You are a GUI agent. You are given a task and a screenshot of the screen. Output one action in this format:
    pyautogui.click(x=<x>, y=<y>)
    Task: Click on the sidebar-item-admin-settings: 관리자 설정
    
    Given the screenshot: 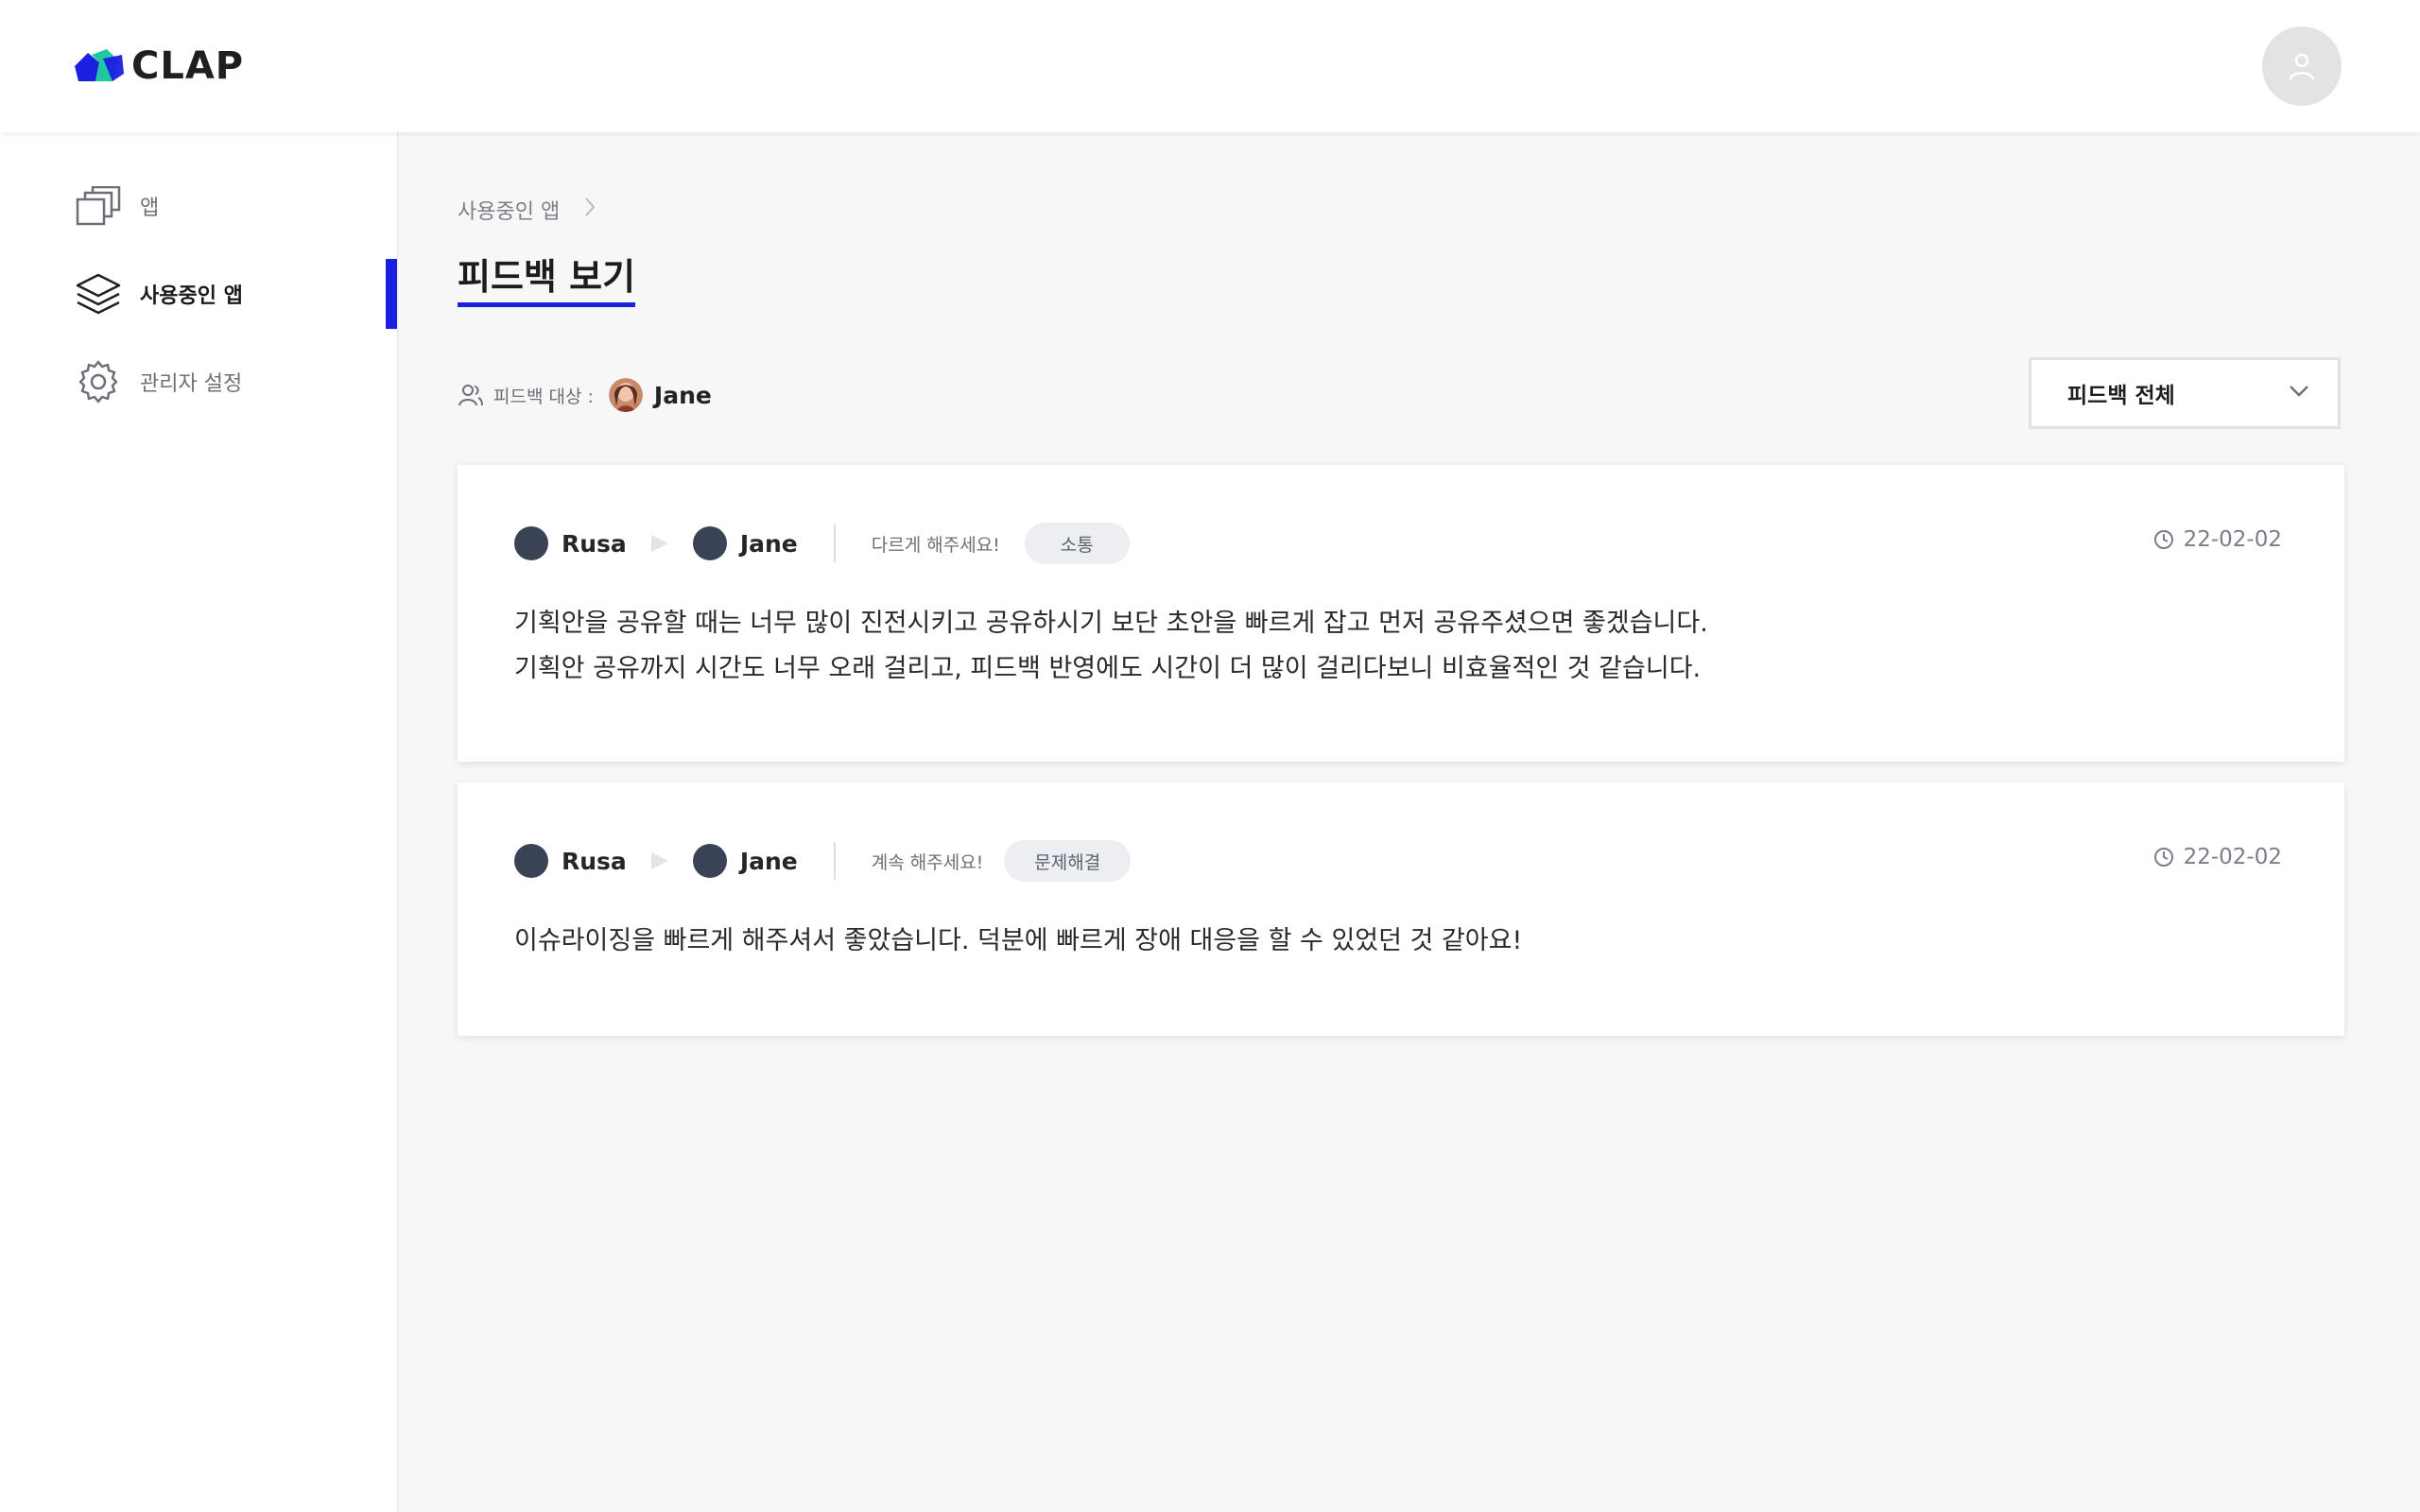 What is the action you would take?
    pyautogui.click(x=198, y=382)
    